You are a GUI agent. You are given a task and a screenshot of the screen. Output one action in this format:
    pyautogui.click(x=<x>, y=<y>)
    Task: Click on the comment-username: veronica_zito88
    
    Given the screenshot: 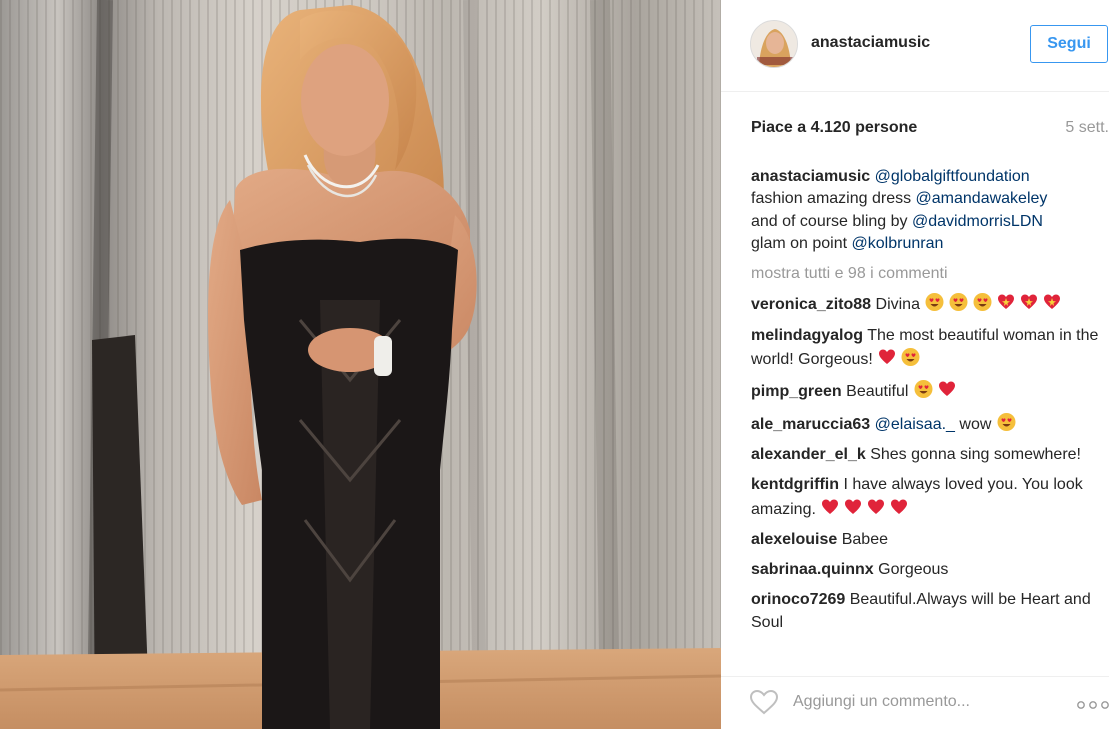 What is the action you would take?
    pyautogui.click(x=811, y=304)
    